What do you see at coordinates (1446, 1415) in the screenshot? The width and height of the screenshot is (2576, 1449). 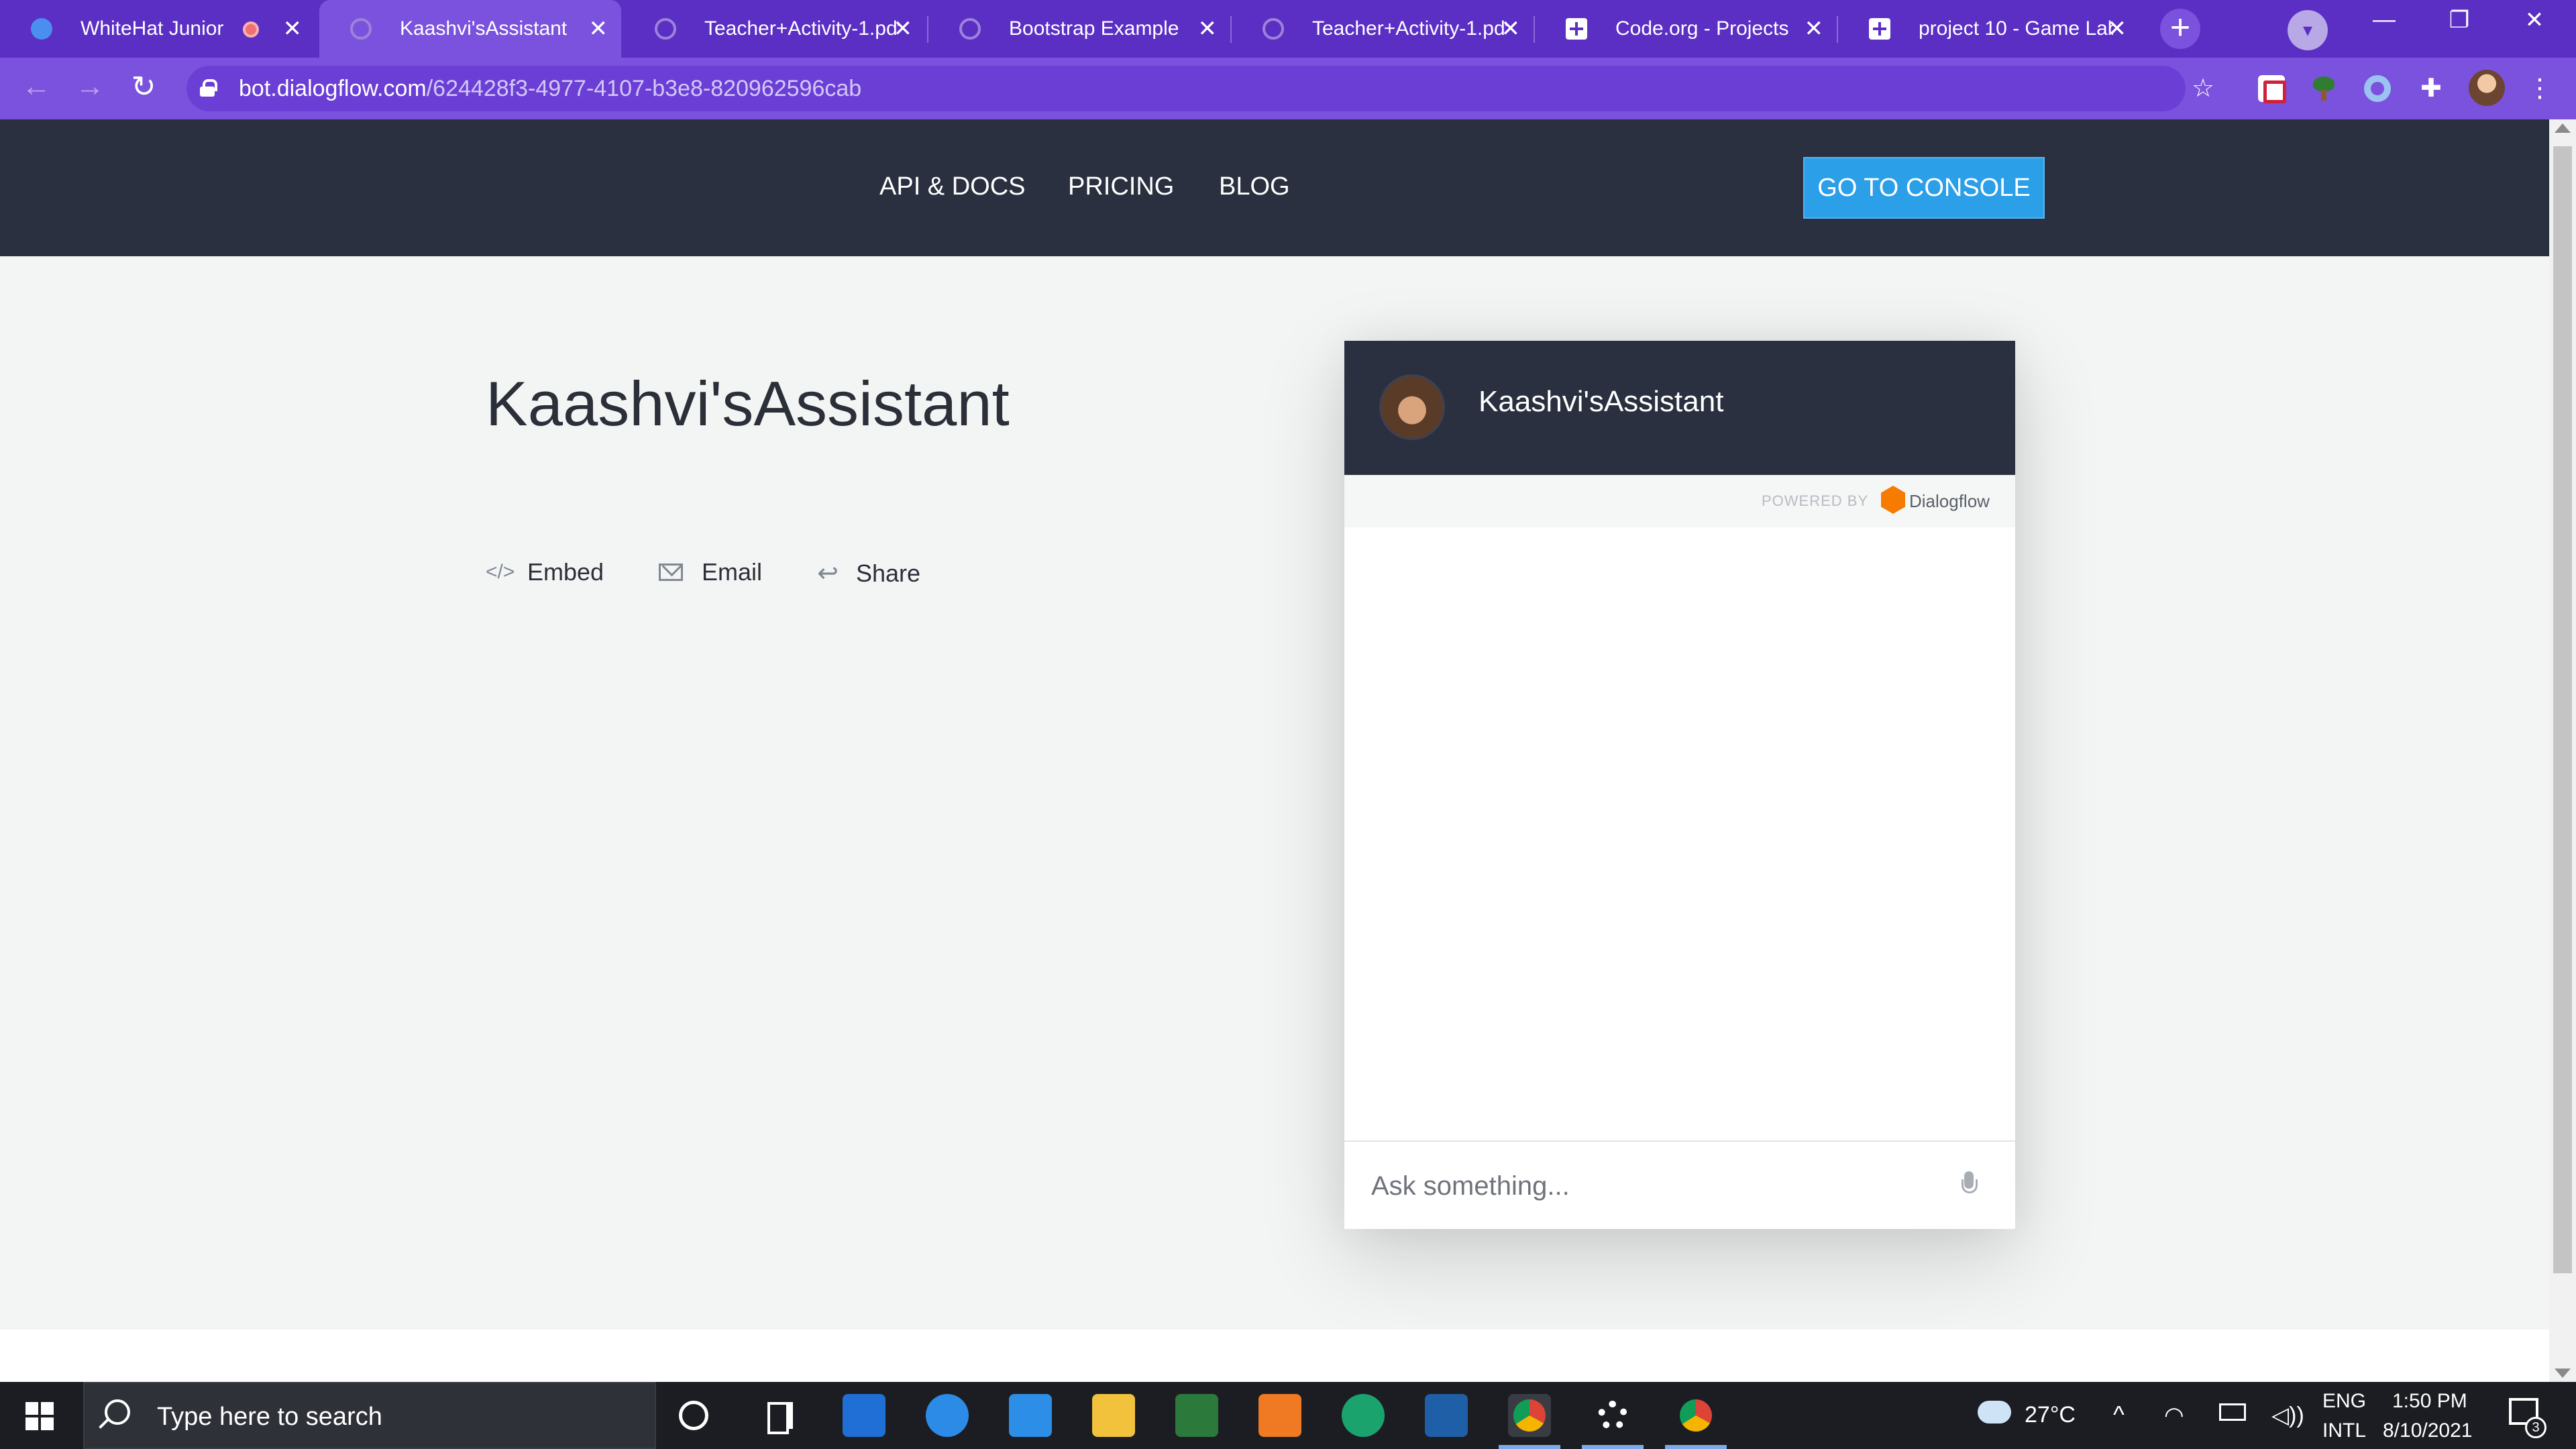 I see `blue-app-icon` at bounding box center [1446, 1415].